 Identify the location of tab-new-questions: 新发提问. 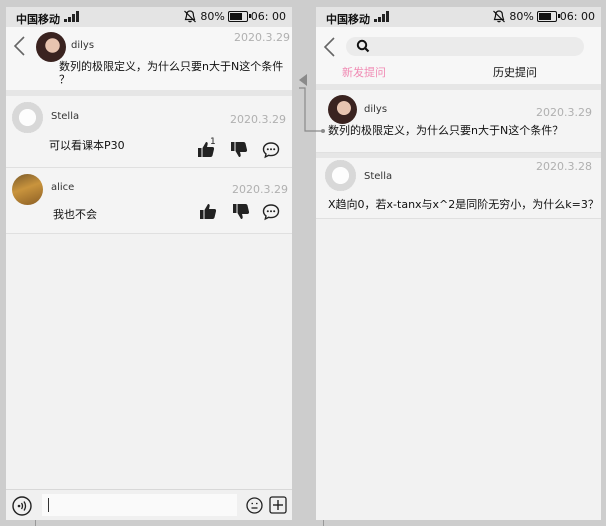
(364, 72).